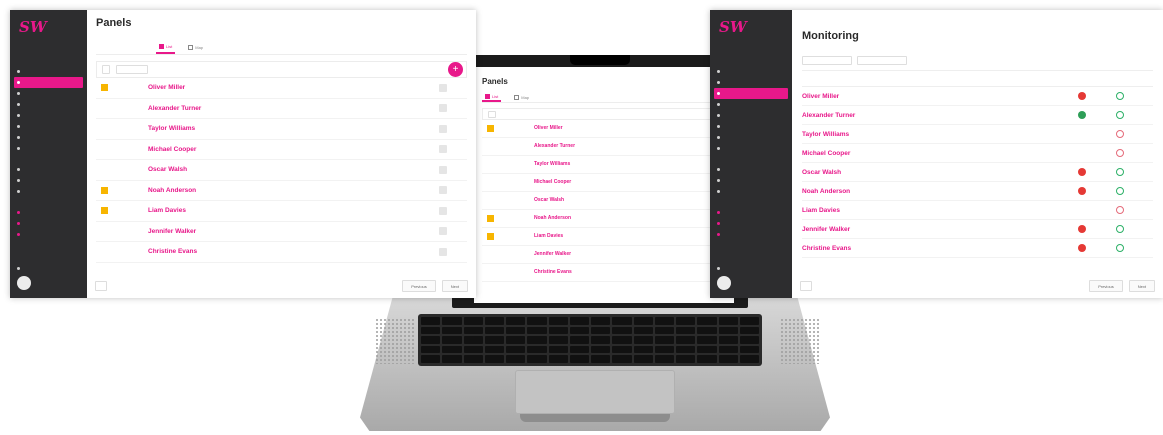 This screenshot has width=1163, height=435. I want to click on tab-map: Map, so click(195, 47).